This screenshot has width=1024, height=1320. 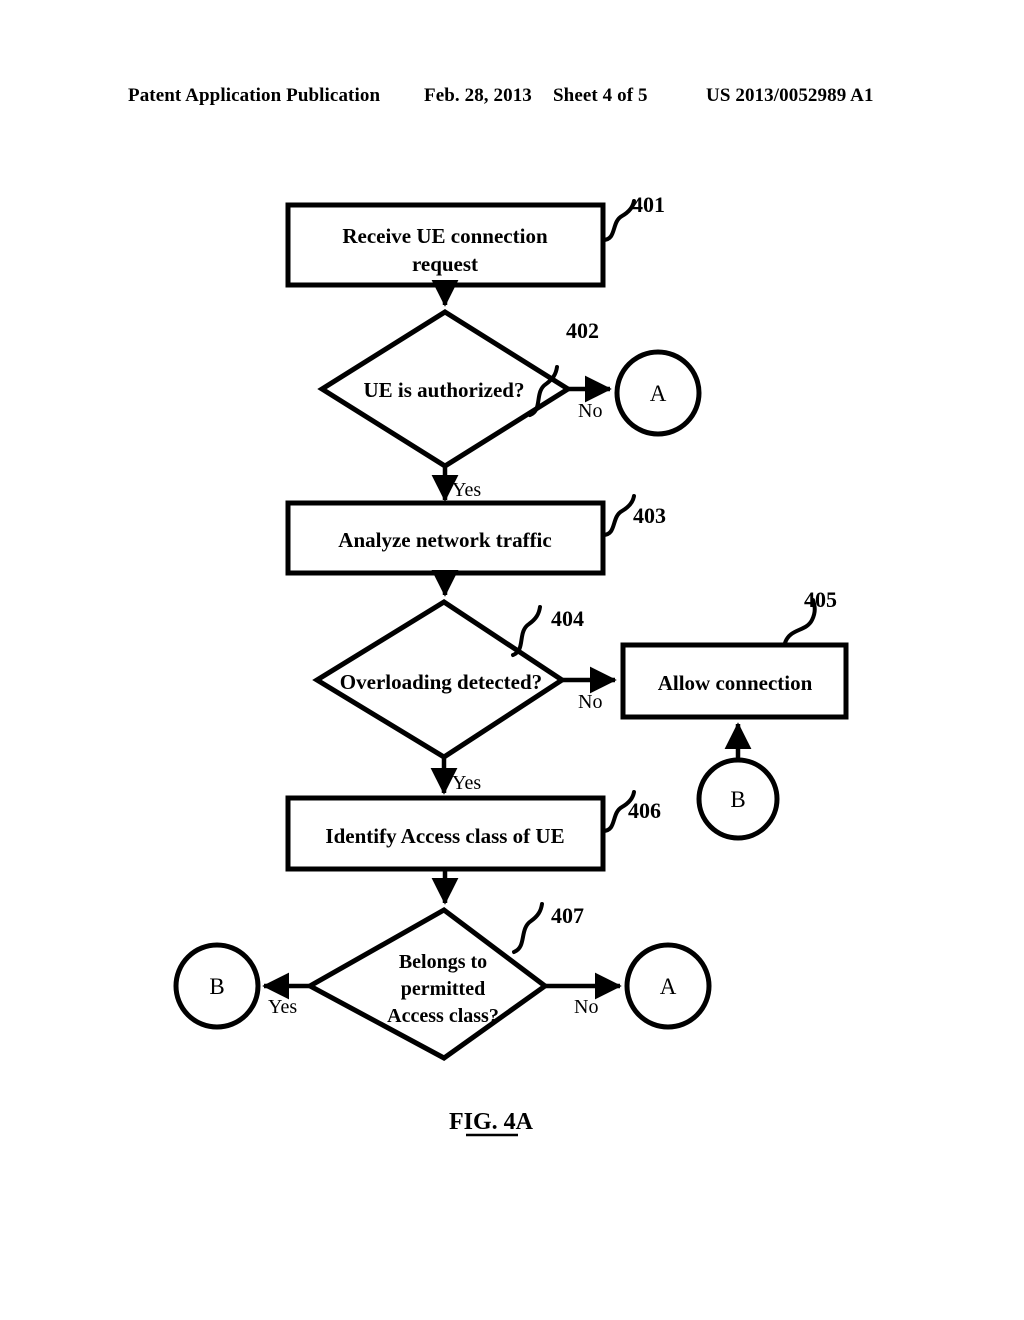 I want to click on process-node-406: Identify Access class of UE, so click(x=445, y=833).